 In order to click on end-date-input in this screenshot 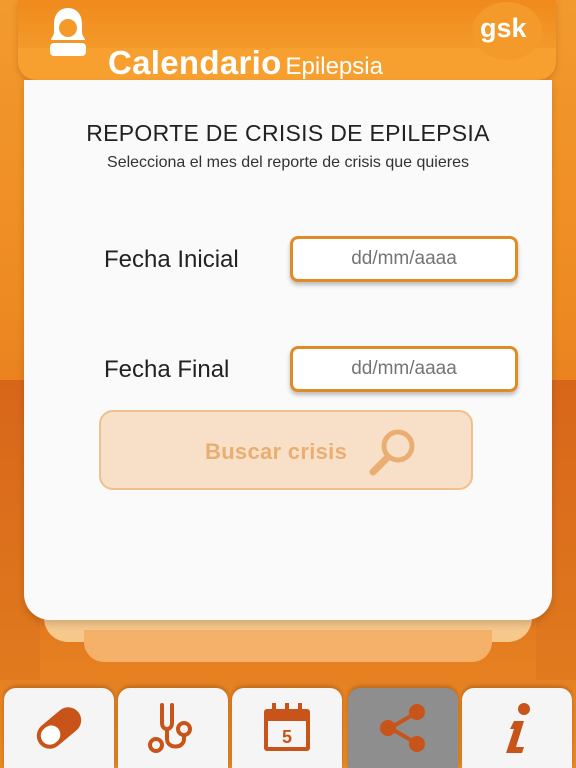, I will do `click(404, 369)`.